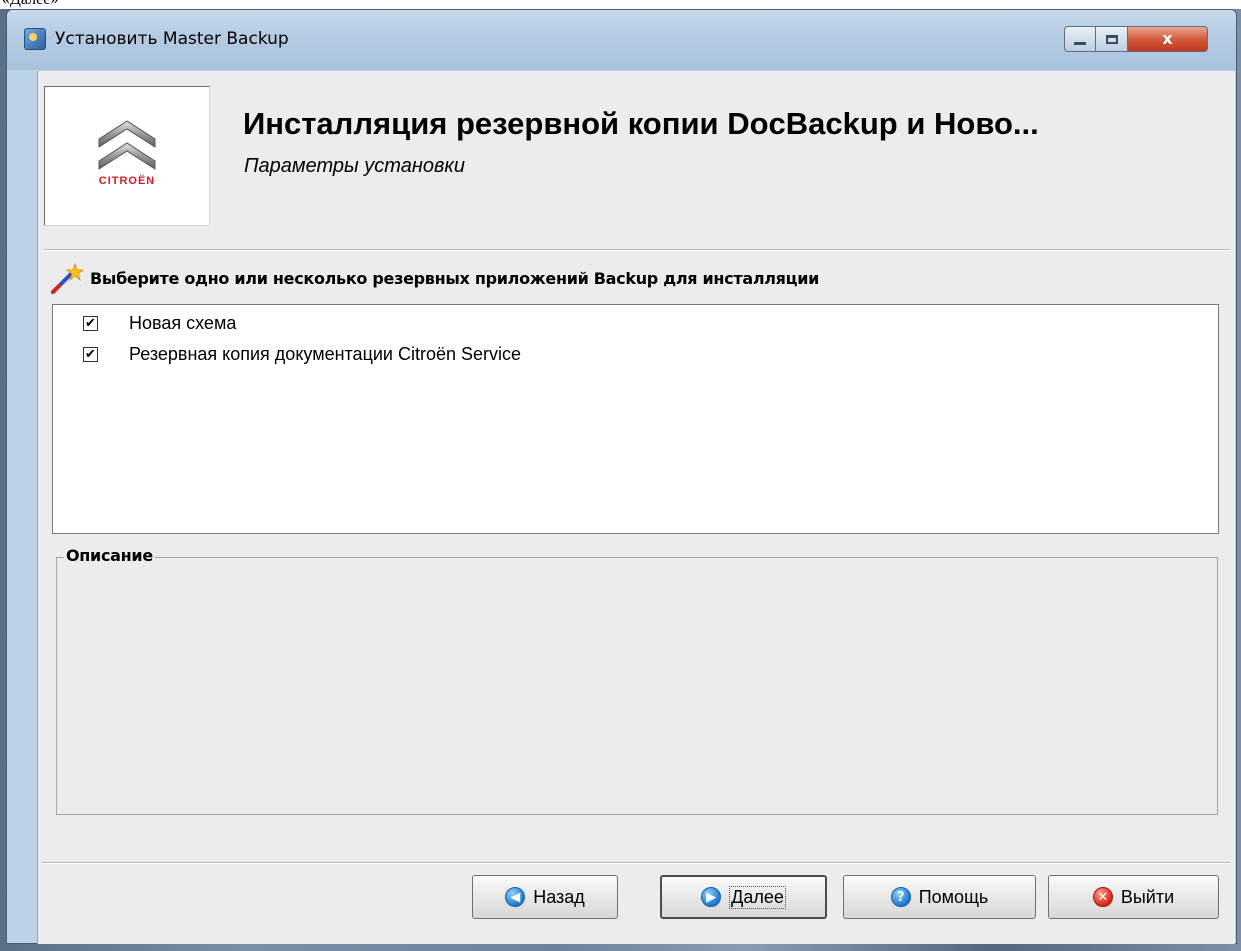 The width and height of the screenshot is (1241, 951). I want to click on header-divider, so click(637, 250).